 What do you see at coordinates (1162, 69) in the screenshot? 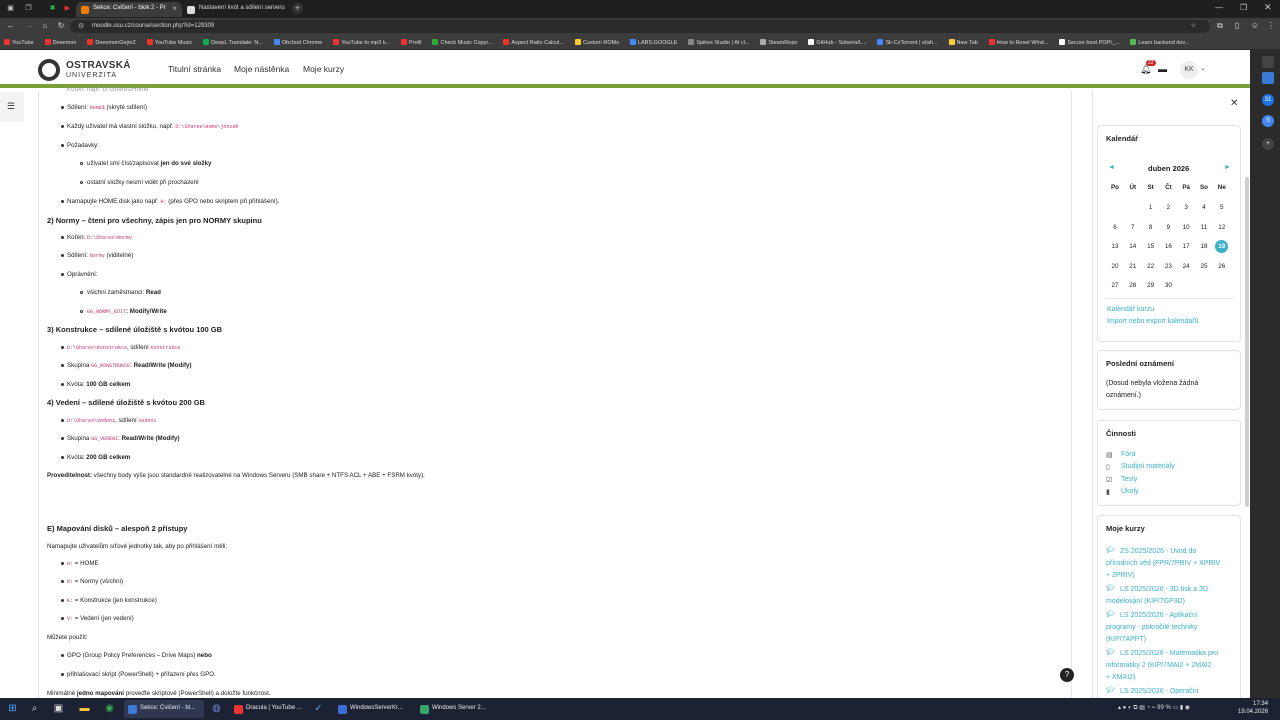
I see `chat-icon: ▬` at bounding box center [1162, 69].